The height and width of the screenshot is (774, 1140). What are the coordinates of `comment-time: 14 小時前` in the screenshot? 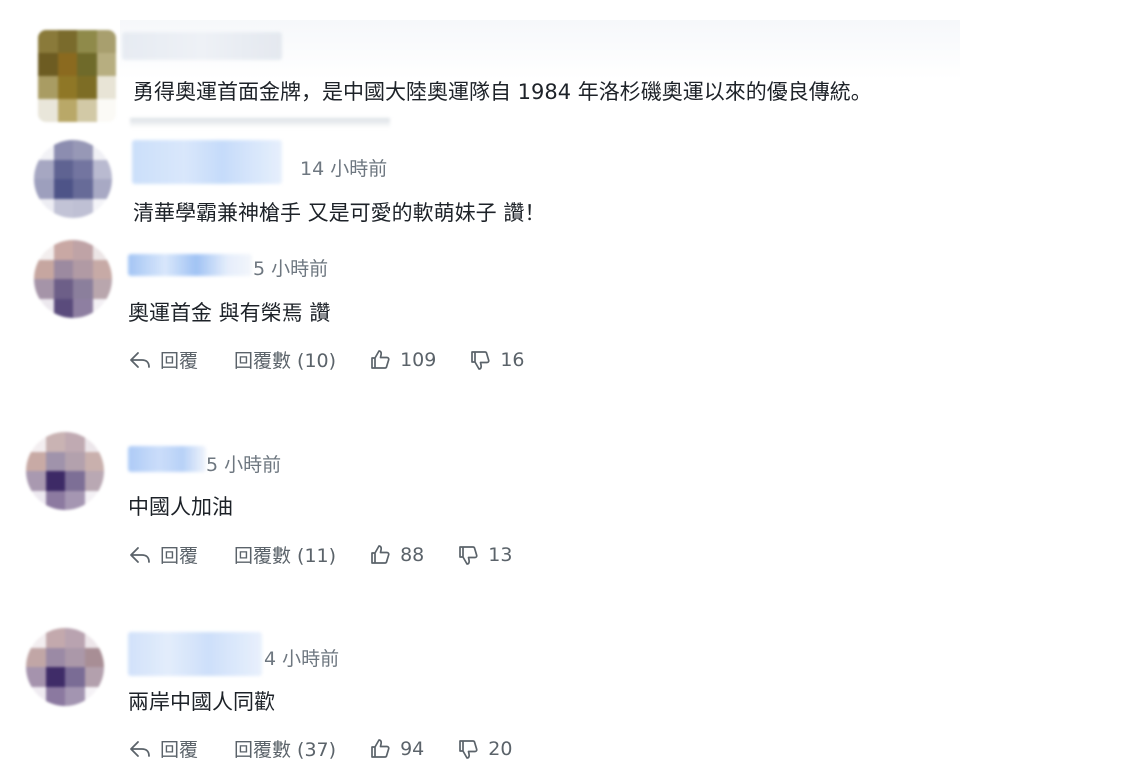 It's located at (344, 169).